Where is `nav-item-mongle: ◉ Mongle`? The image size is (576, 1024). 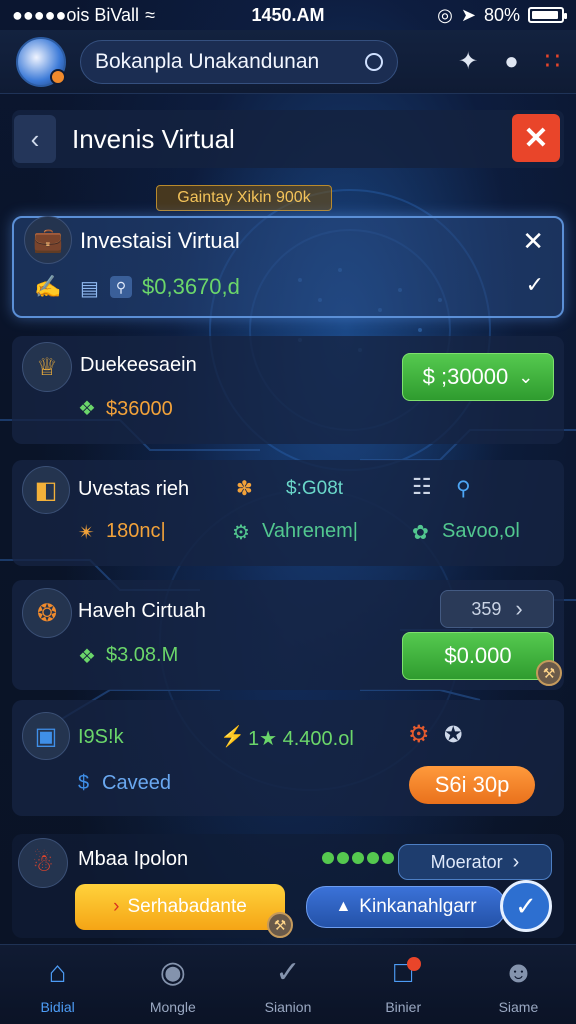 nav-item-mongle: ◉ Mongle is located at coordinates (172, 984).